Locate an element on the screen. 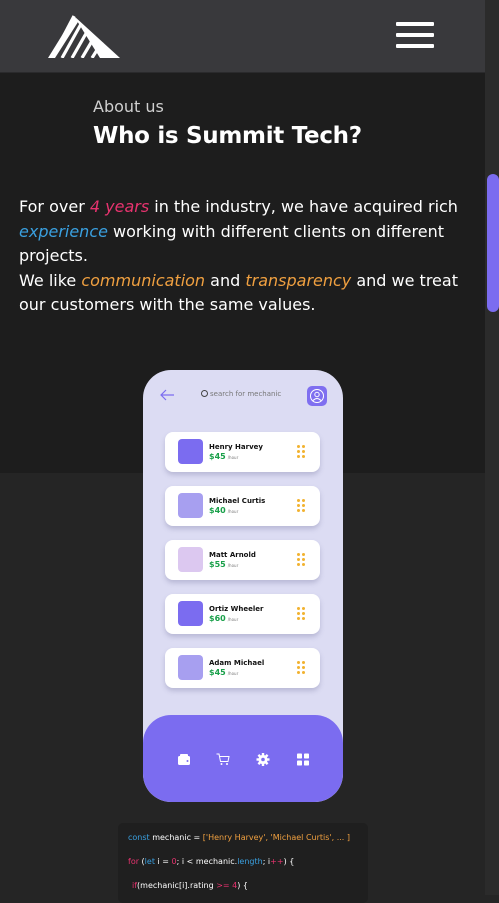 This screenshot has width=499, height=903. code-token: mechanic = is located at coordinates (176, 837).